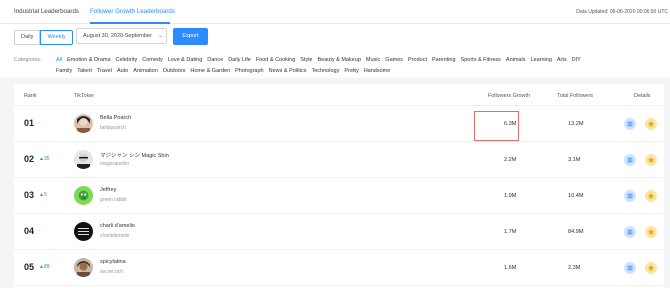 The height and width of the screenshot is (288, 670). What do you see at coordinates (64, 71) in the screenshot?
I see `category-item: Family` at bounding box center [64, 71].